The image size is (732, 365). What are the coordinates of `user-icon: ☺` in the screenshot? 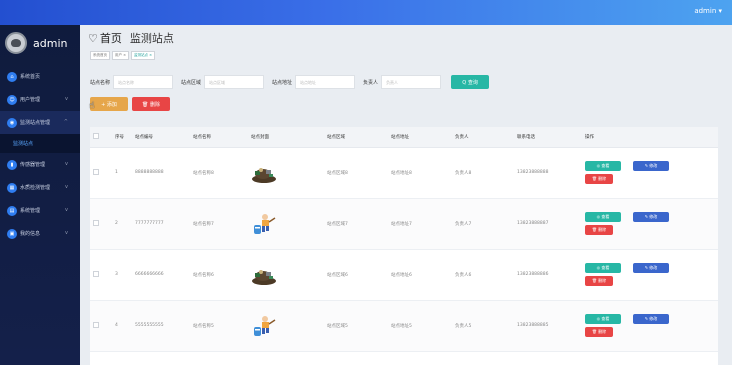 It's located at (12, 99).